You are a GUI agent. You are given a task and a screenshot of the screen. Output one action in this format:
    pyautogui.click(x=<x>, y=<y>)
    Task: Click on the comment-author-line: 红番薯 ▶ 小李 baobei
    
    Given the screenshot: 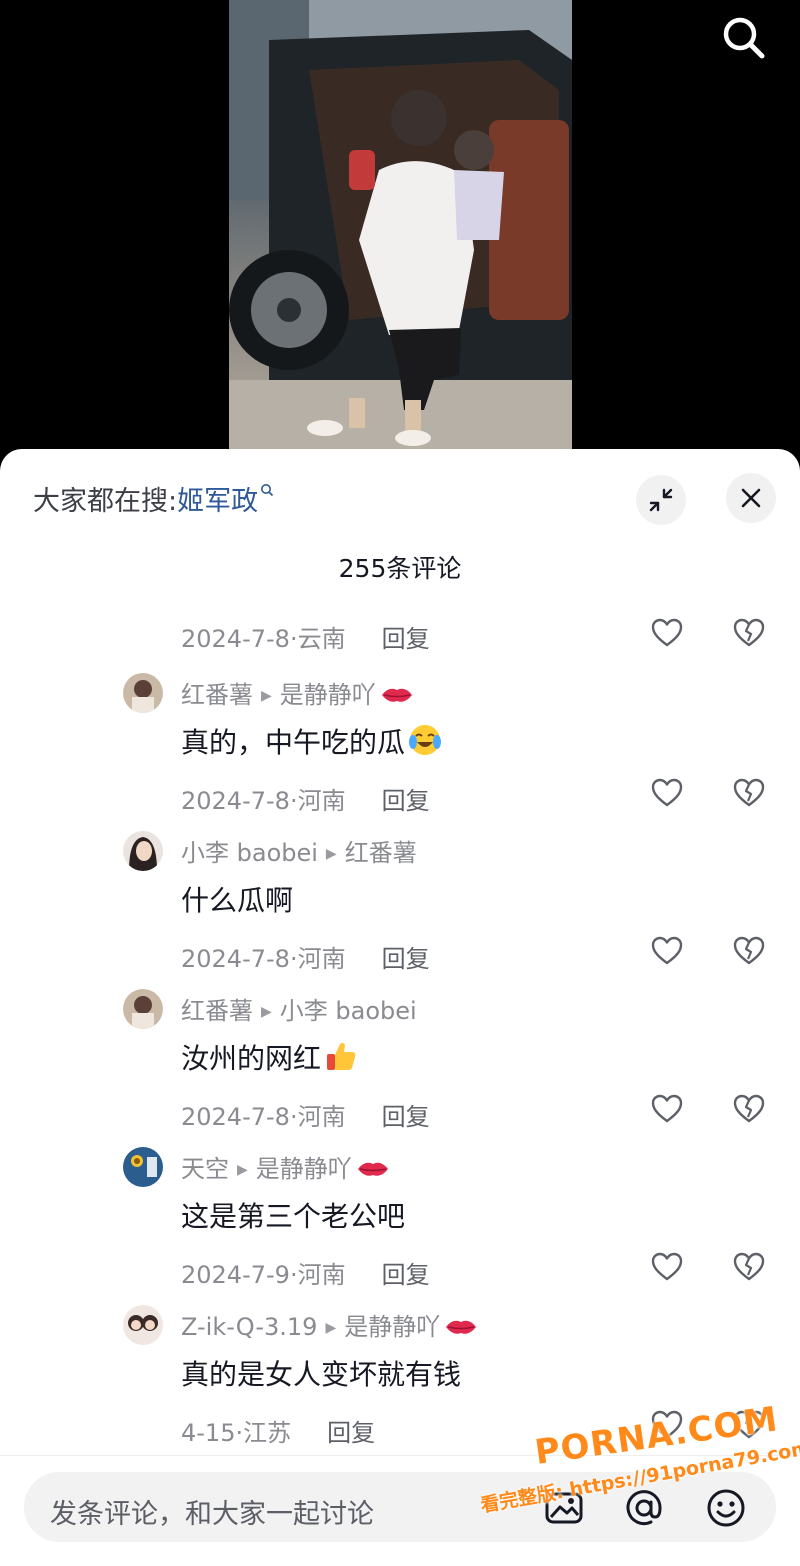 What is the action you would take?
    pyautogui.click(x=299, y=1008)
    